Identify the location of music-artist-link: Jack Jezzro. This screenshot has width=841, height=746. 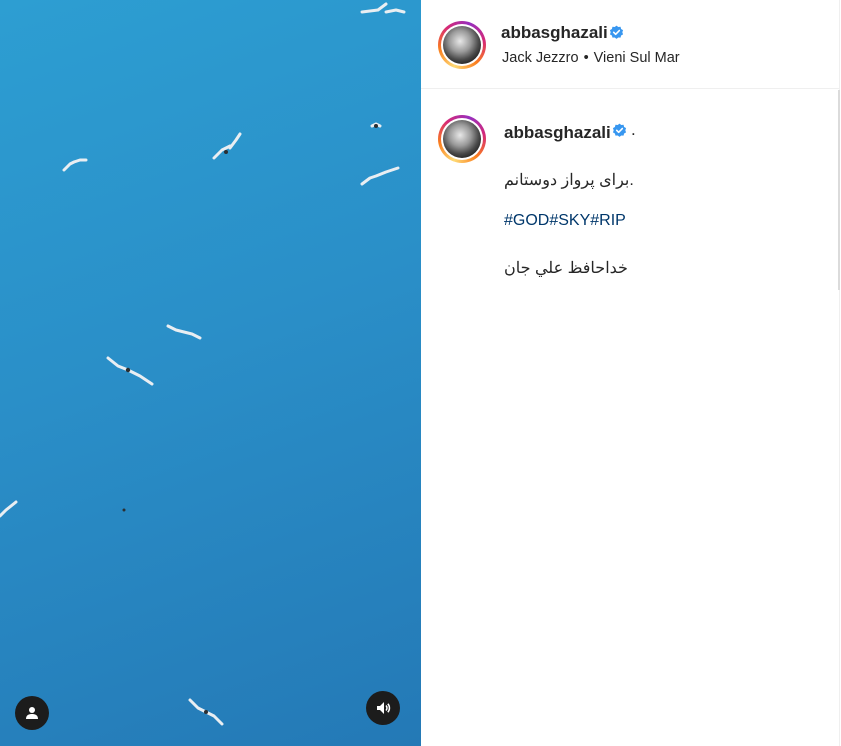
(540, 58).